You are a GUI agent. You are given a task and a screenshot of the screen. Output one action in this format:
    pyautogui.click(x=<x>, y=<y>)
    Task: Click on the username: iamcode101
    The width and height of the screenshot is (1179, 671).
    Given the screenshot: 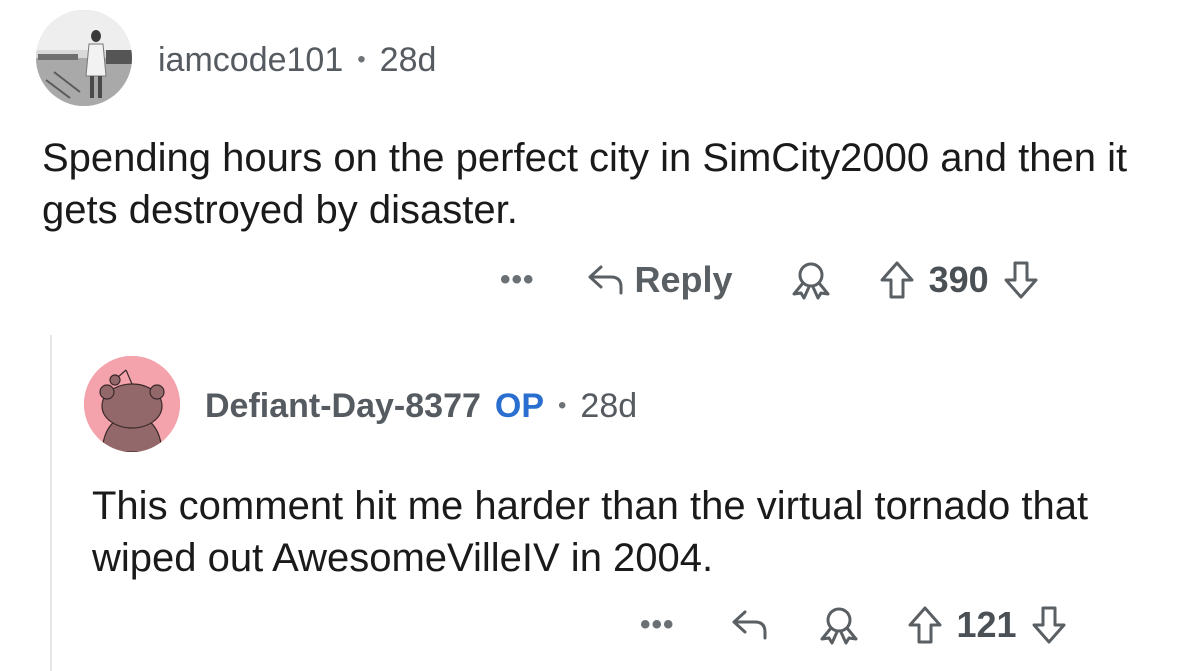 What is the action you would take?
    pyautogui.click(x=250, y=60)
    